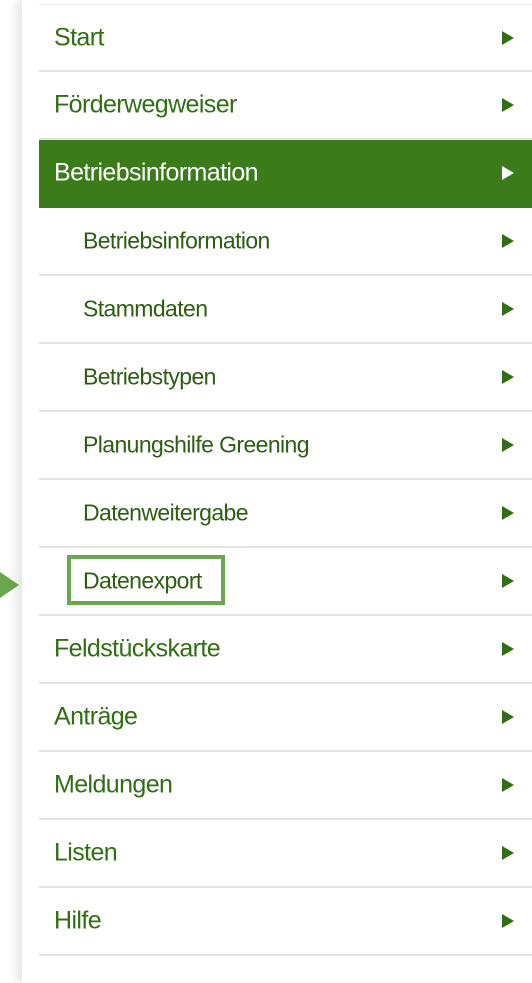  Describe the element at coordinates (86, 852) in the screenshot. I see `nav-item-label: Listen` at that location.